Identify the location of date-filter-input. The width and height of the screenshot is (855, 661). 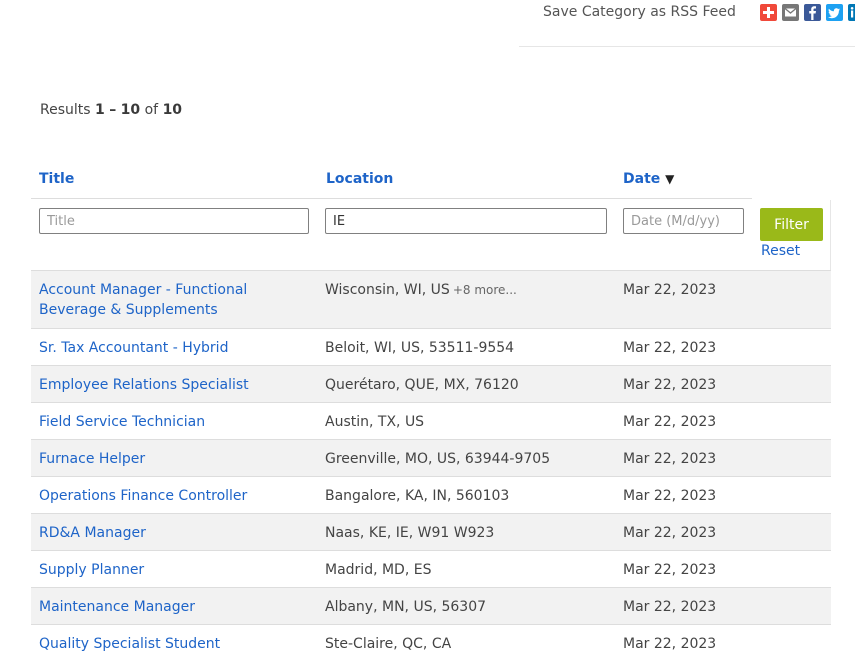
(683, 221).